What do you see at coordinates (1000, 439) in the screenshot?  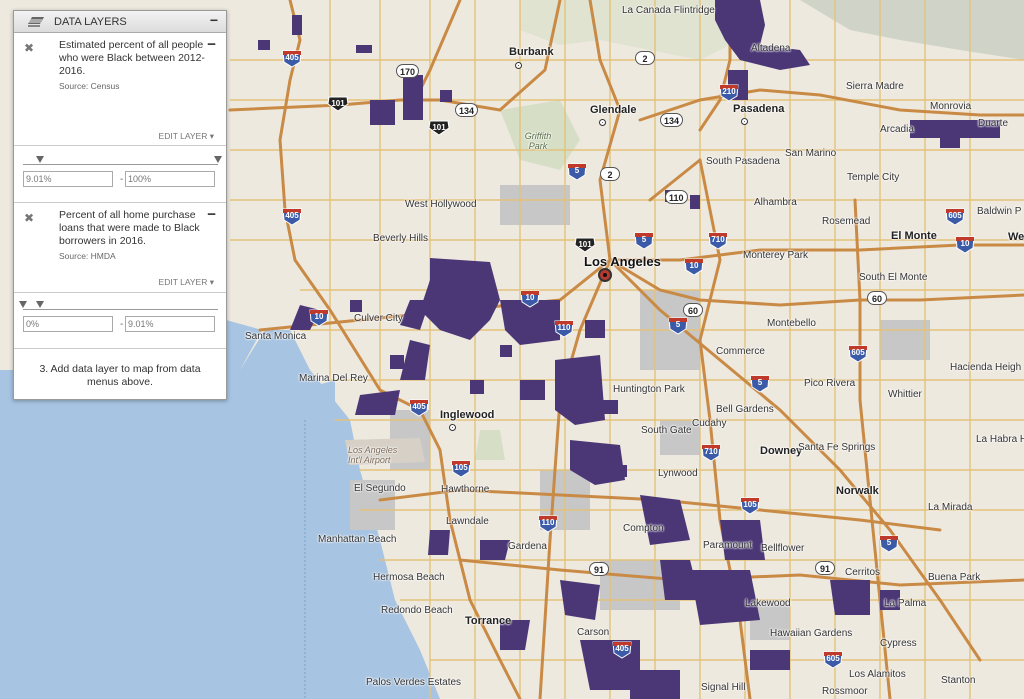 I see `place-label: La Habra Heigh` at bounding box center [1000, 439].